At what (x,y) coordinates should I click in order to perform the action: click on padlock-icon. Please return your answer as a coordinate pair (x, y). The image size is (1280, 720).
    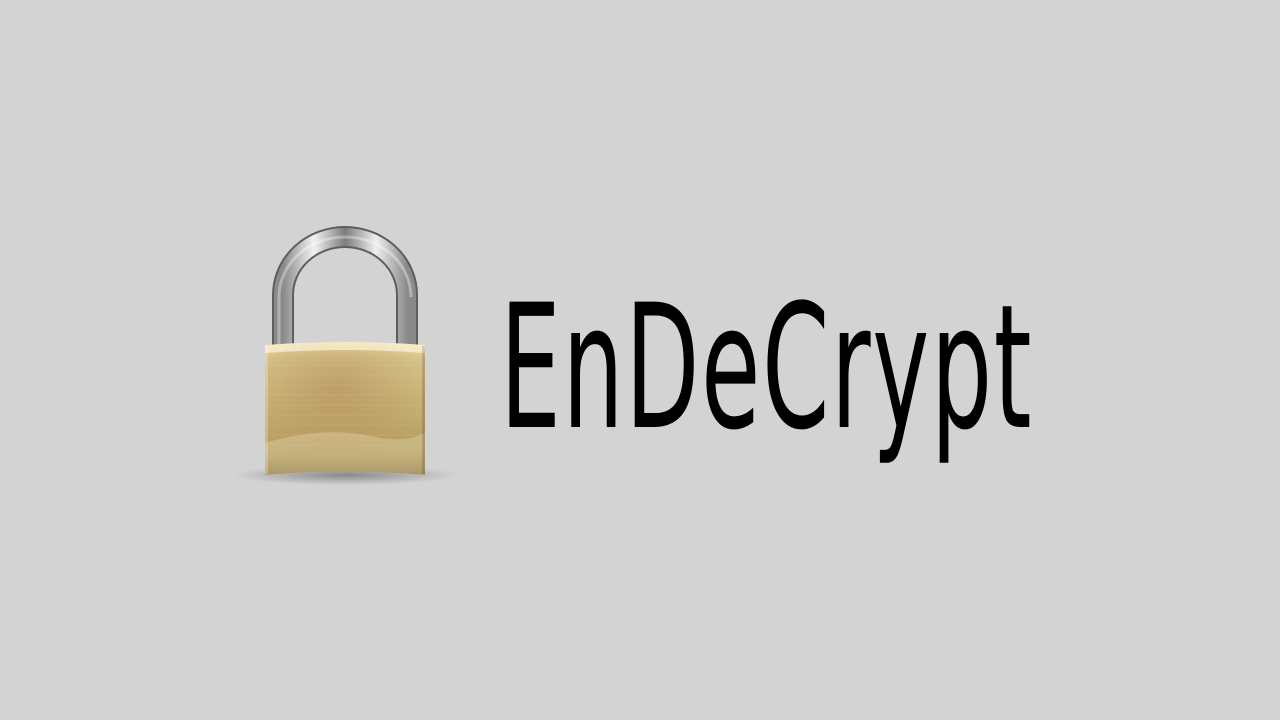
    Looking at the image, I should click on (345, 360).